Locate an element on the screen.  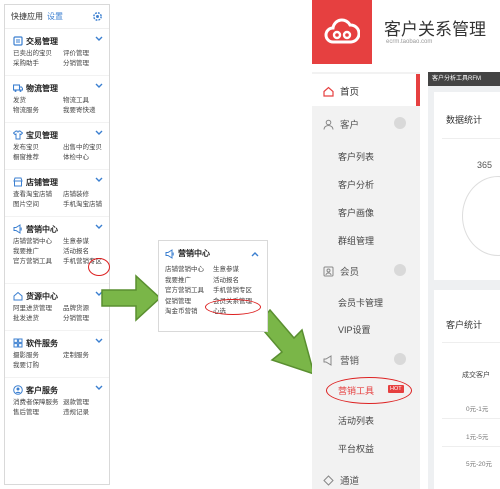
user-icon is located at coordinates (18, 390).